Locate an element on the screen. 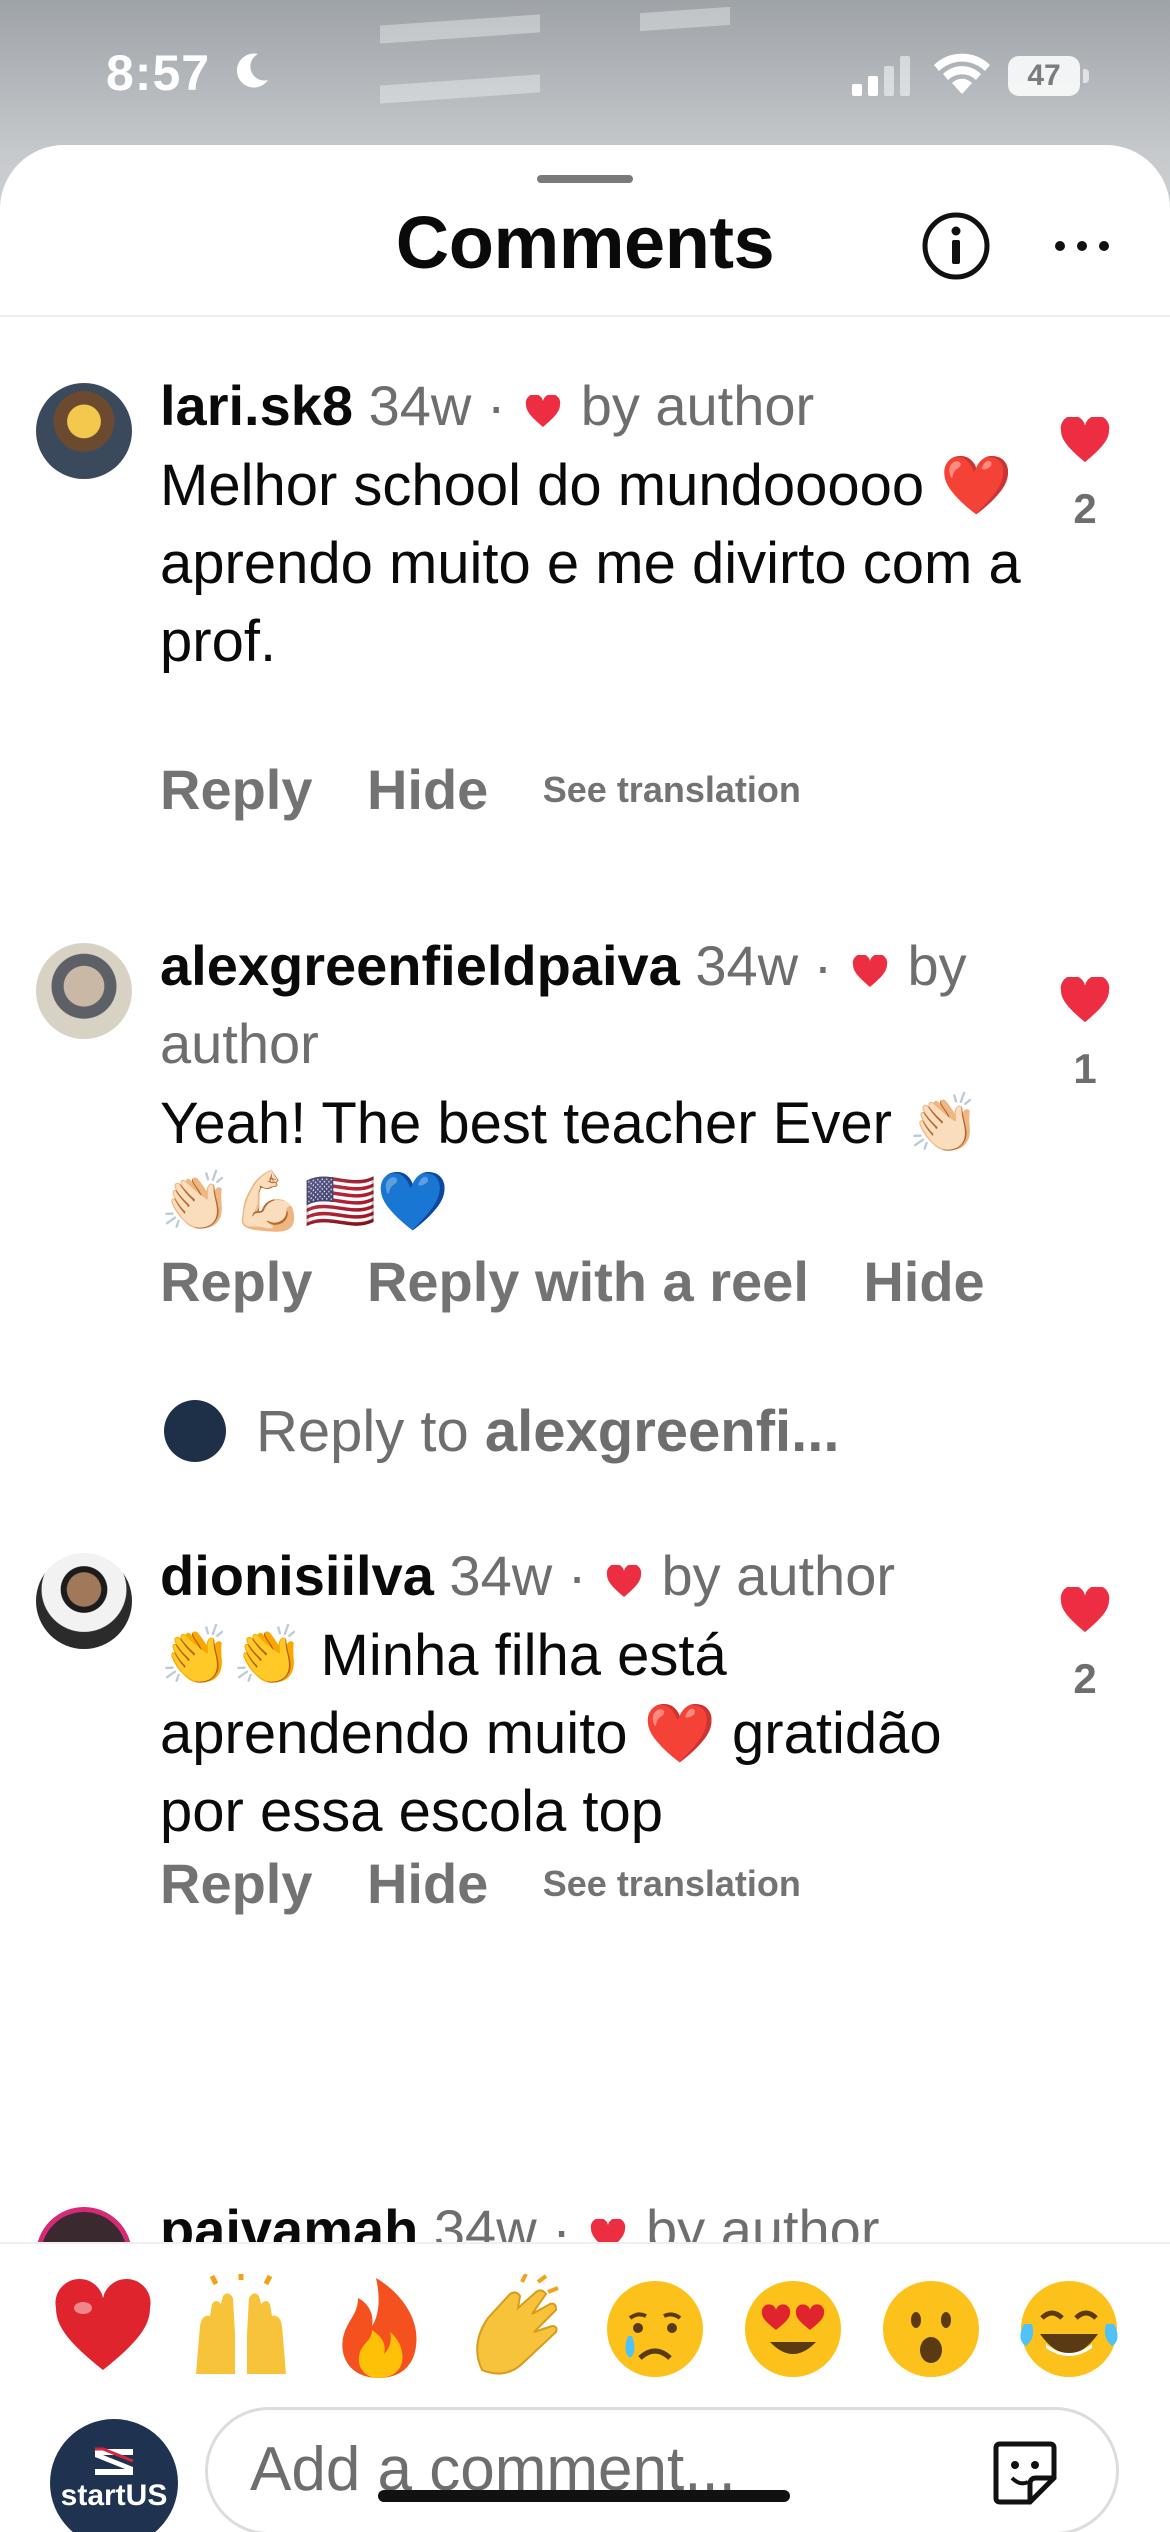  reaction-clapping-icon is located at coordinates (517, 2329).